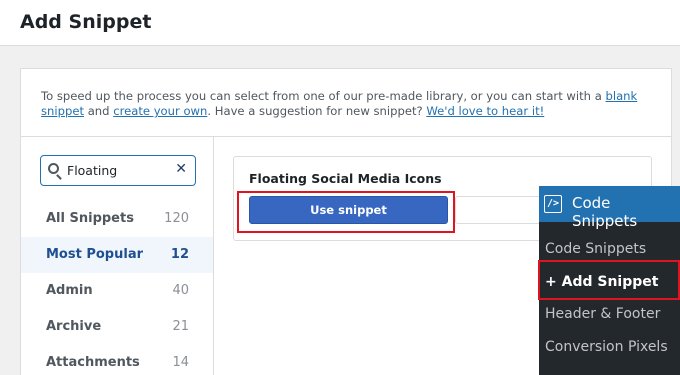 The height and width of the screenshot is (375, 680). Describe the element at coordinates (609, 208) in the screenshot. I see `admin-menu-header: /> Code Snippets` at that location.